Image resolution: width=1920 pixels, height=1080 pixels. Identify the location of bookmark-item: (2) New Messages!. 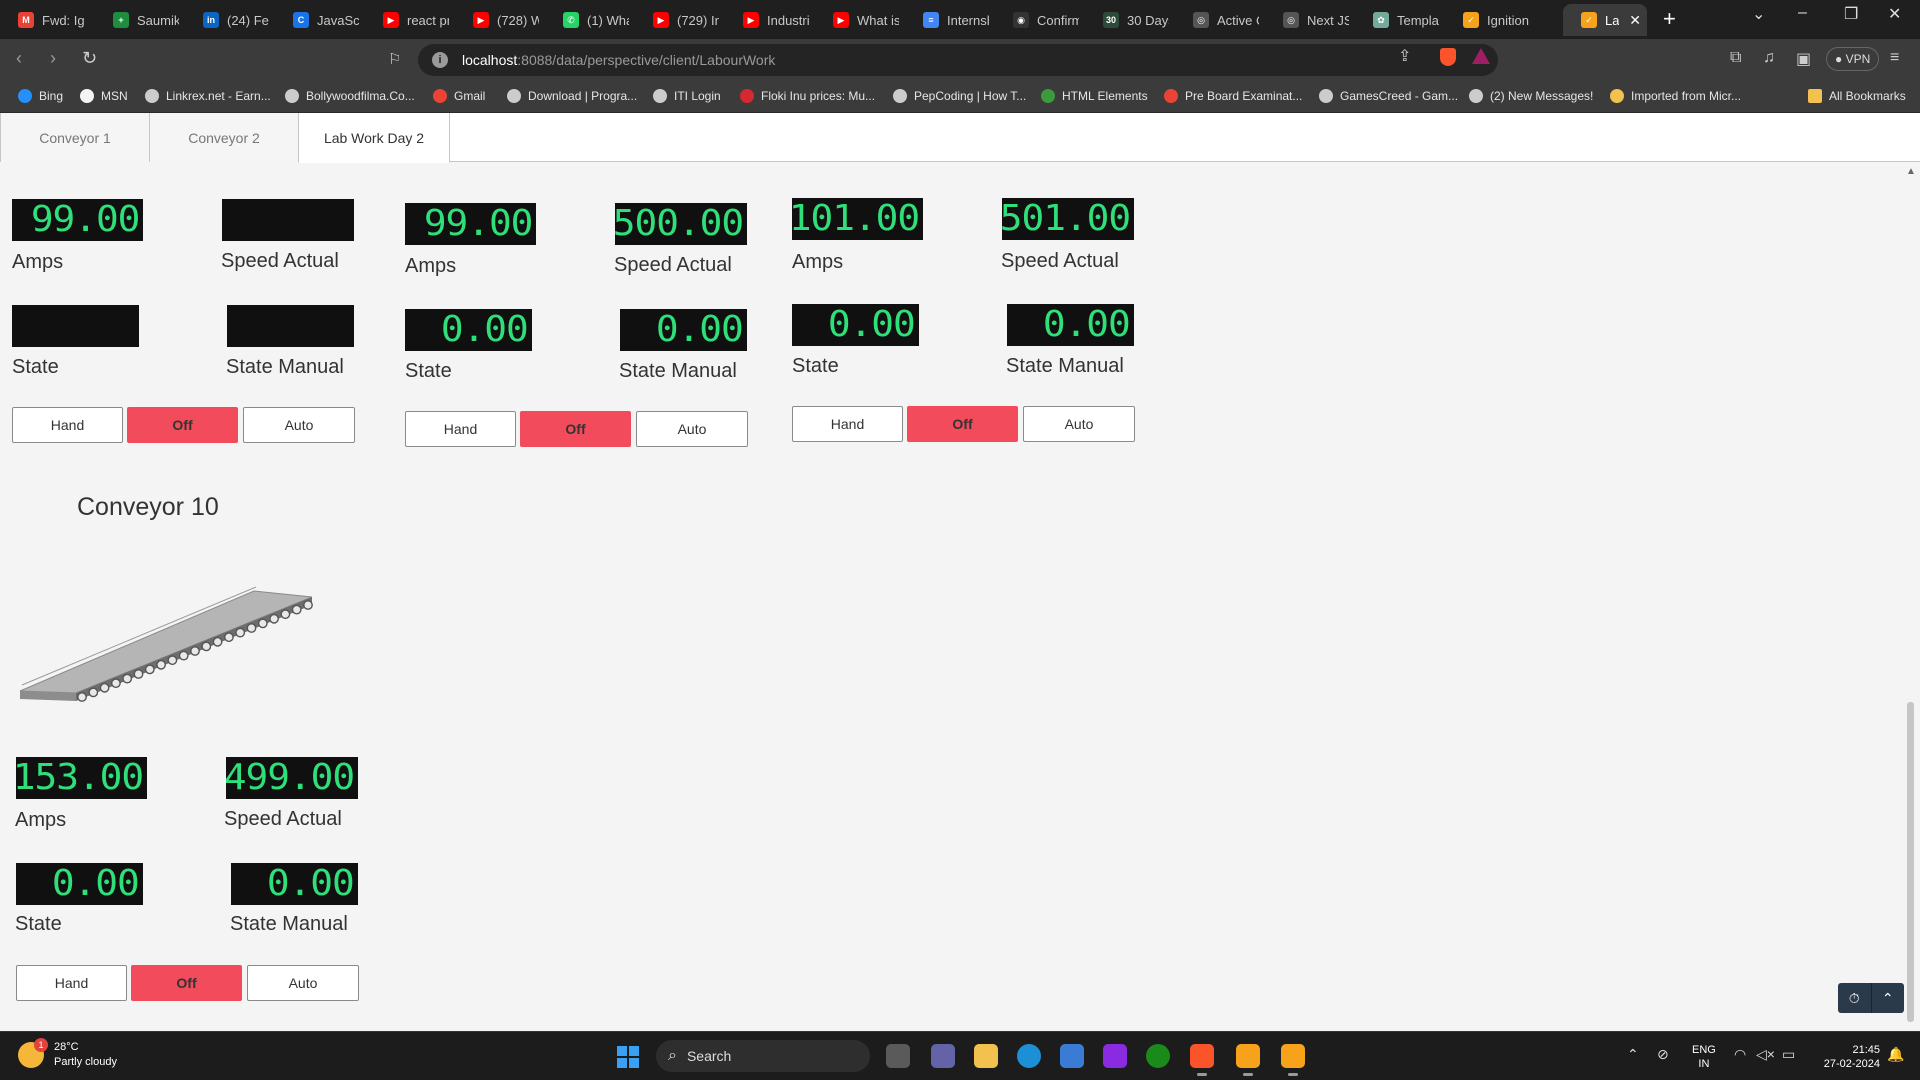
(1531, 96).